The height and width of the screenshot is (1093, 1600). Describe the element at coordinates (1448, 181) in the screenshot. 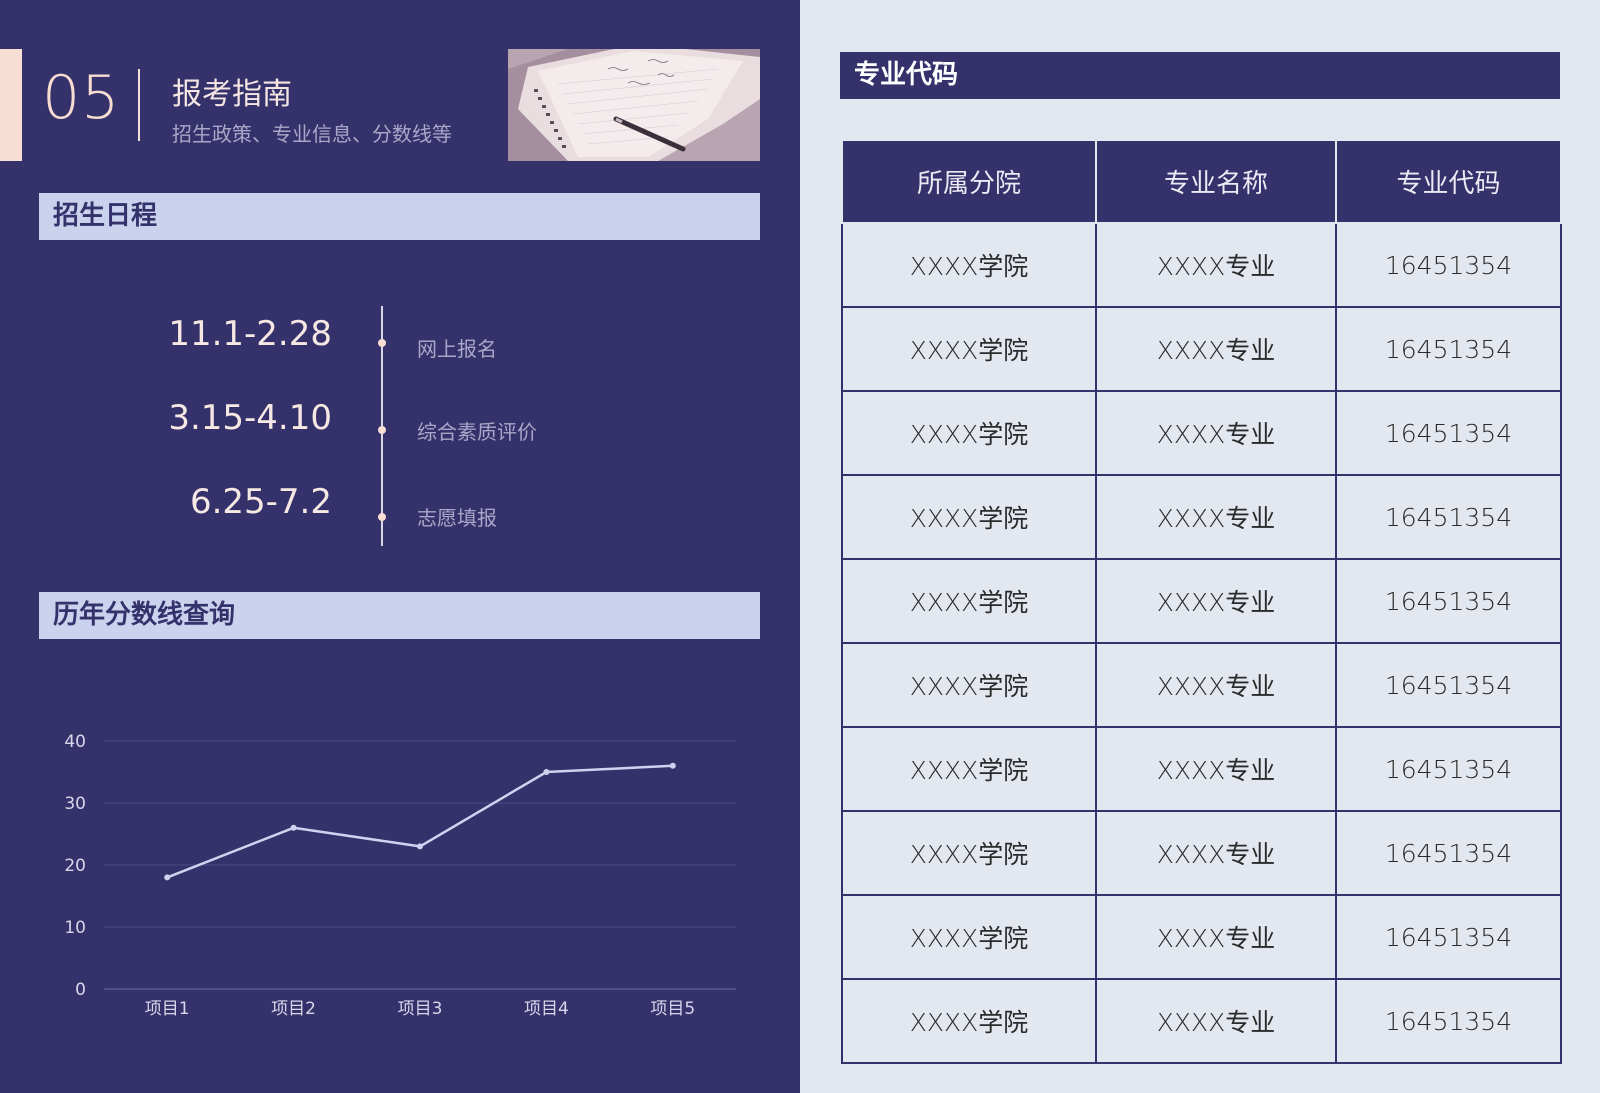

I see `column-header-code: 专业代码` at that location.